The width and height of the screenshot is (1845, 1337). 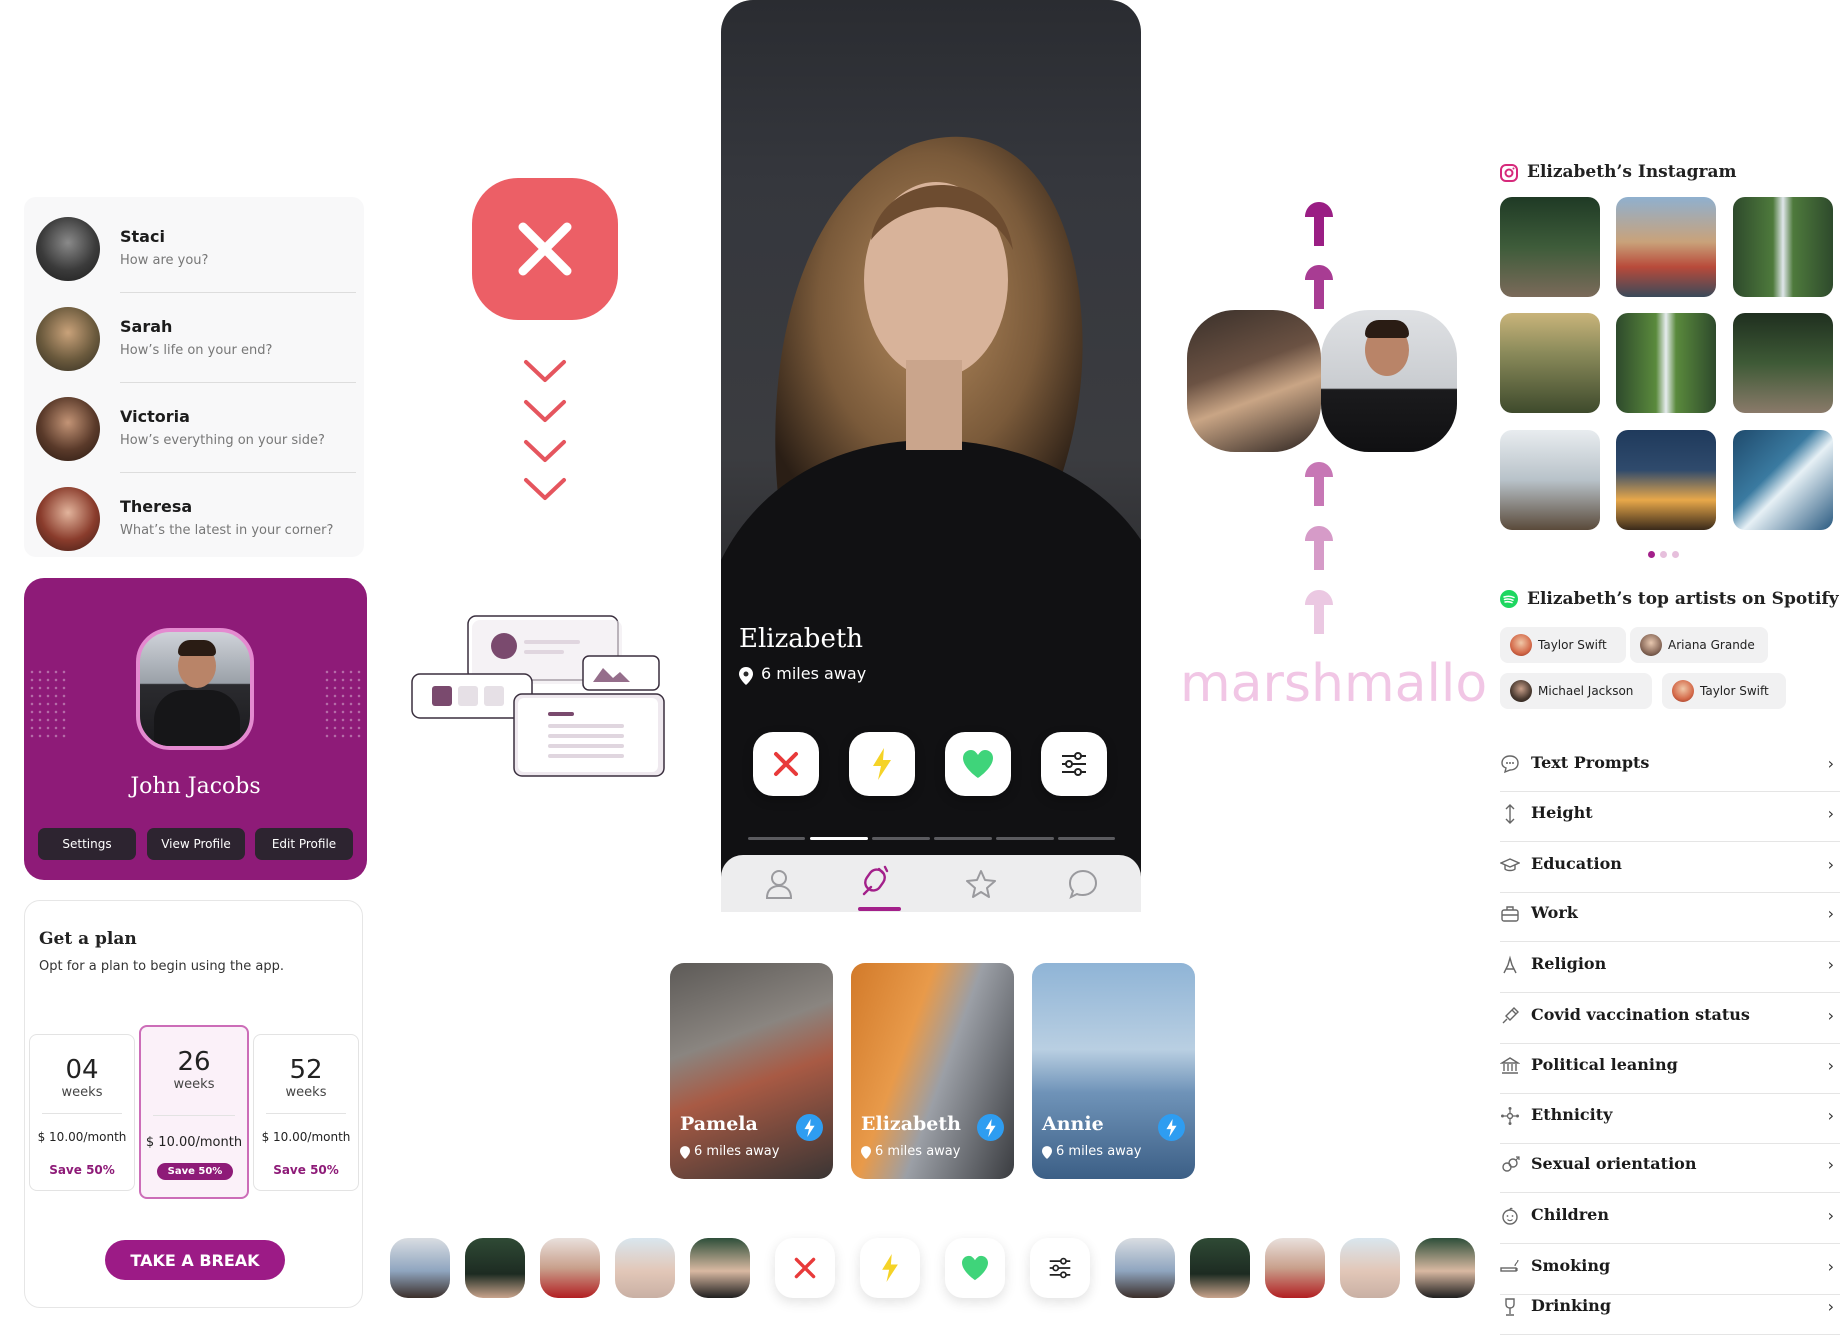 What do you see at coordinates (1047, 1152) in the screenshot?
I see `location-pin-icon` at bounding box center [1047, 1152].